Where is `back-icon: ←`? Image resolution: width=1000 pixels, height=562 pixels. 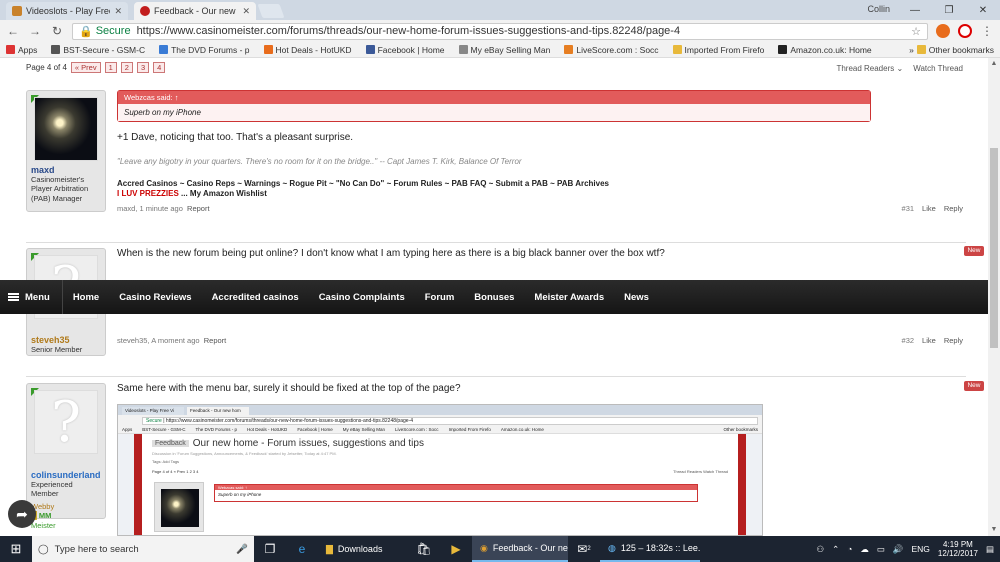 back-icon: ← is located at coordinates (13, 31).